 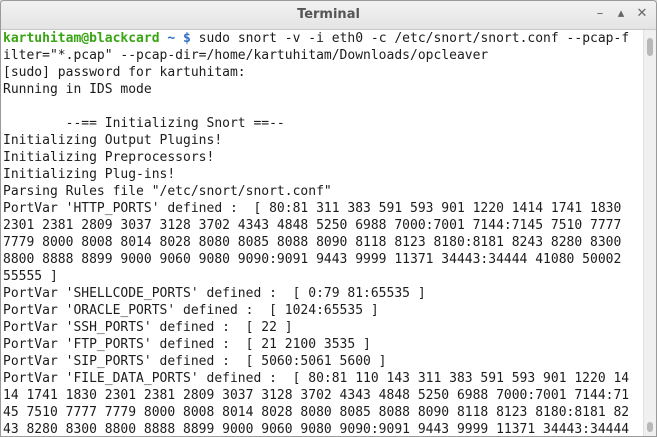 I want to click on terminal-line: --== Initializing Snort ==--, so click(x=144, y=123).